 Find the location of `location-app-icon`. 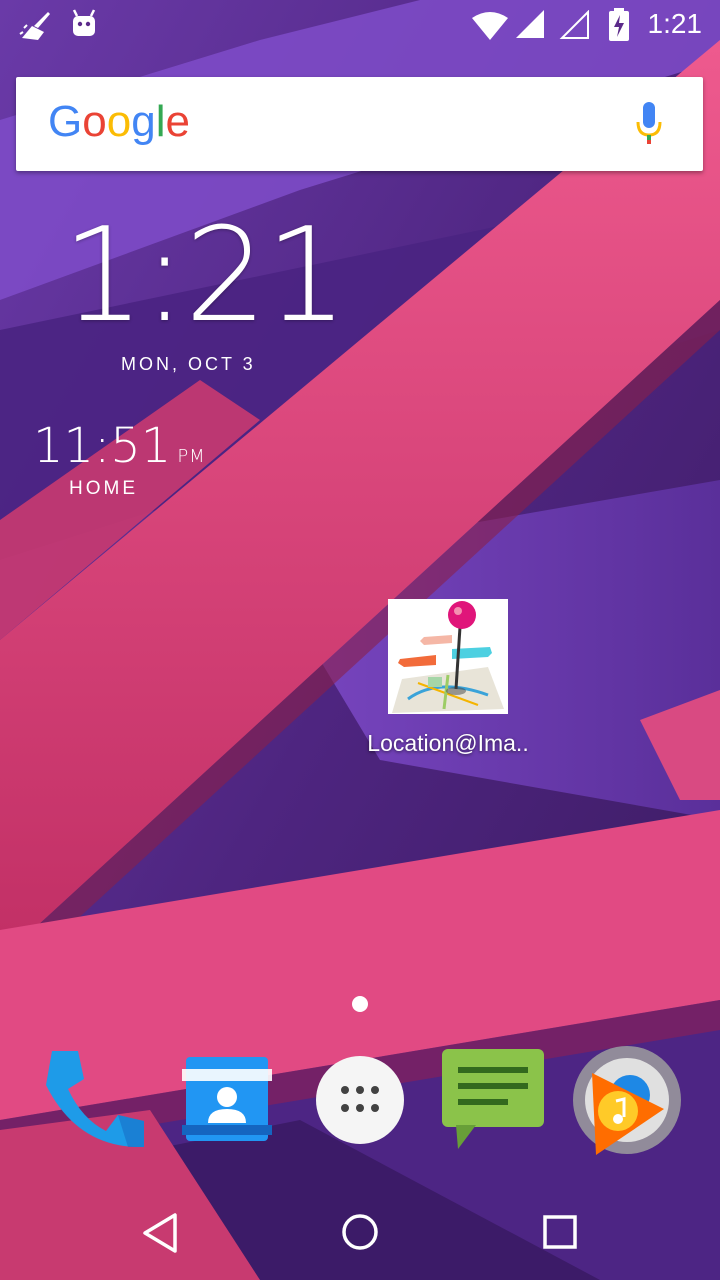

location-app-icon is located at coordinates (448, 656).